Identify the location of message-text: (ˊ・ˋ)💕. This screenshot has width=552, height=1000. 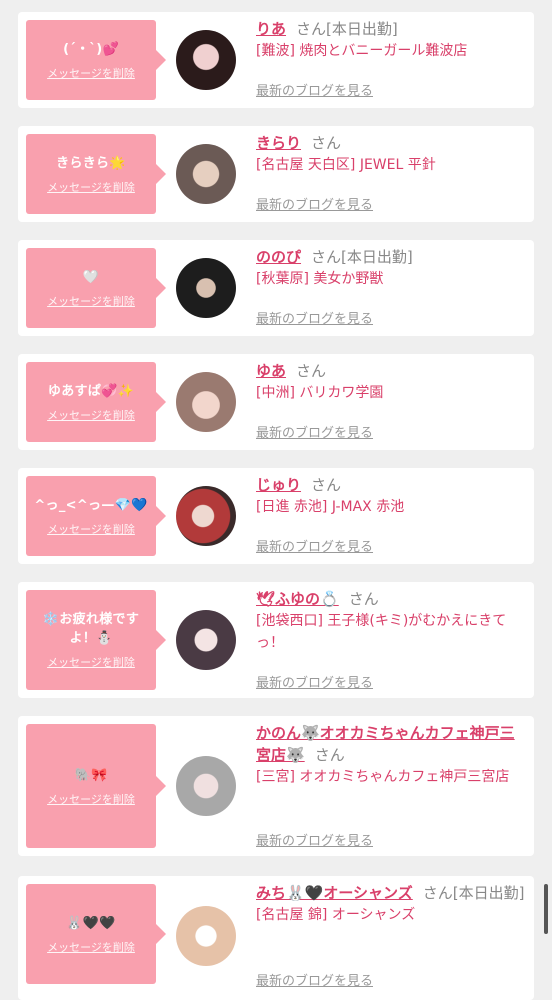
(91, 49).